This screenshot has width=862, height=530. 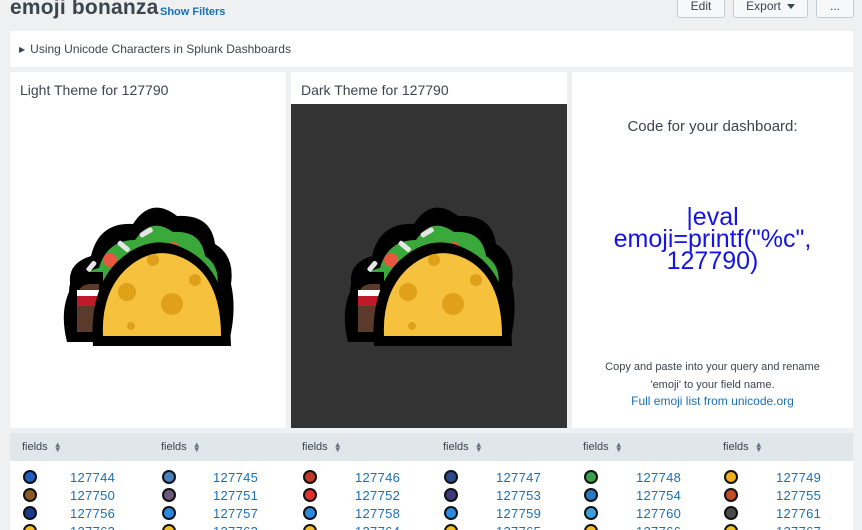 I want to click on foggy-icon, so click(x=169, y=477).